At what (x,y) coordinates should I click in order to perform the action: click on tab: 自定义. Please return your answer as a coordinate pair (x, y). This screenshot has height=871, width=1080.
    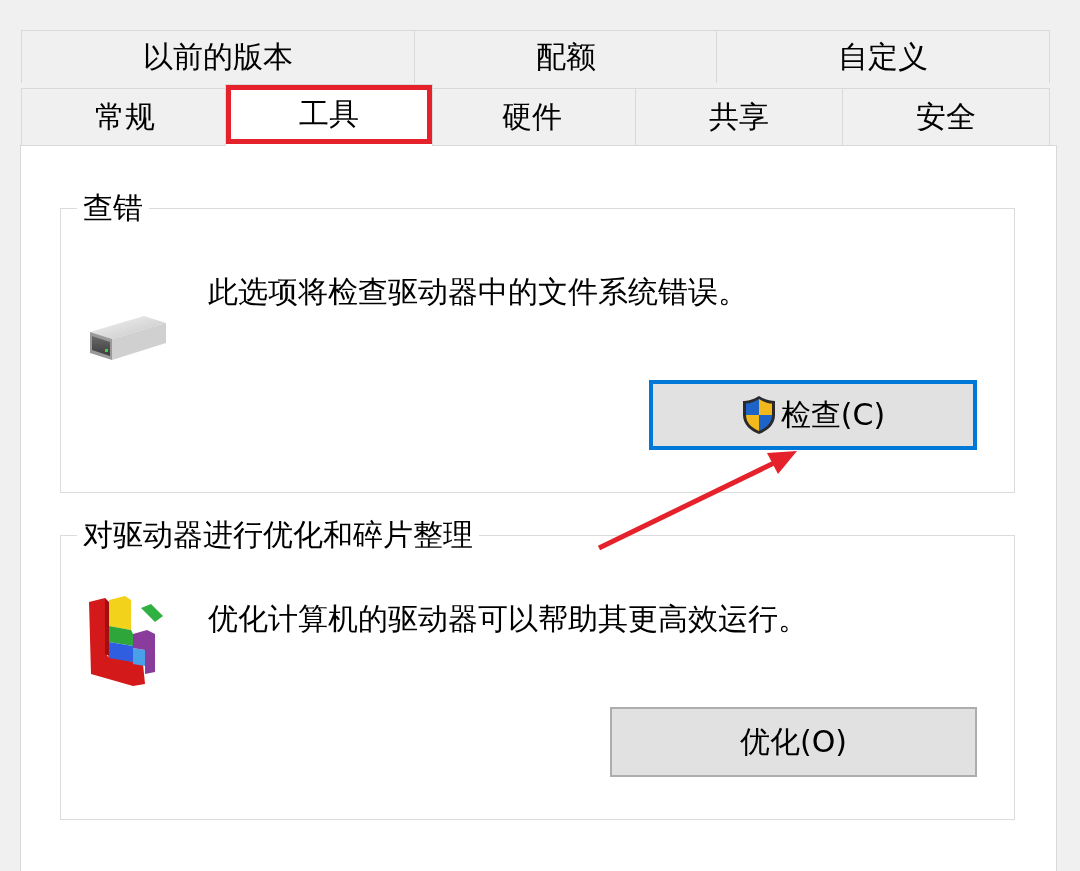
    Looking at the image, I should click on (883, 56).